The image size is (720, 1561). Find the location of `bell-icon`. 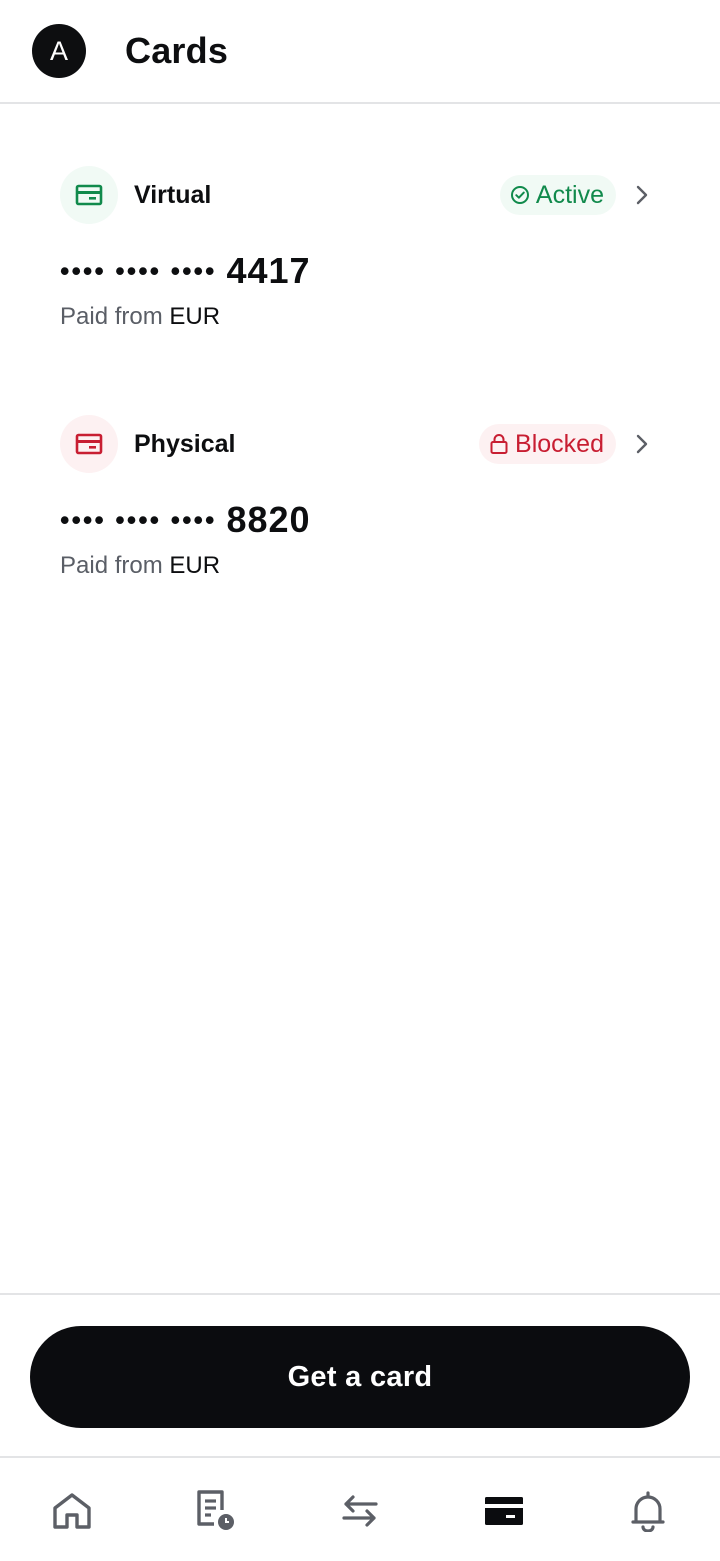

bell-icon is located at coordinates (648, 1511).